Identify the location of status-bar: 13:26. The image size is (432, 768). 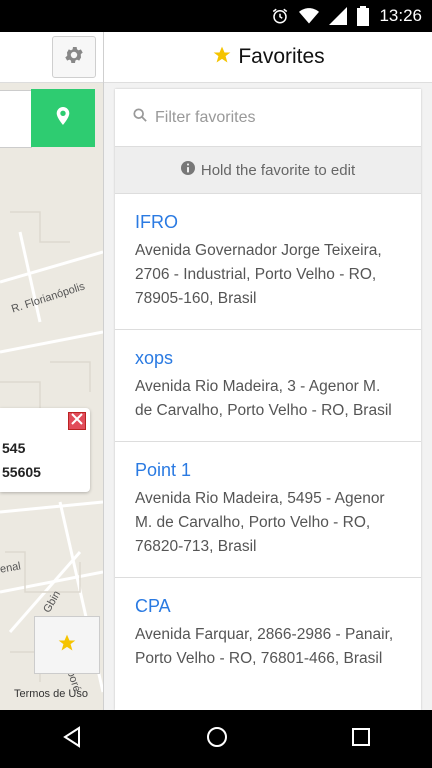
(216, 16).